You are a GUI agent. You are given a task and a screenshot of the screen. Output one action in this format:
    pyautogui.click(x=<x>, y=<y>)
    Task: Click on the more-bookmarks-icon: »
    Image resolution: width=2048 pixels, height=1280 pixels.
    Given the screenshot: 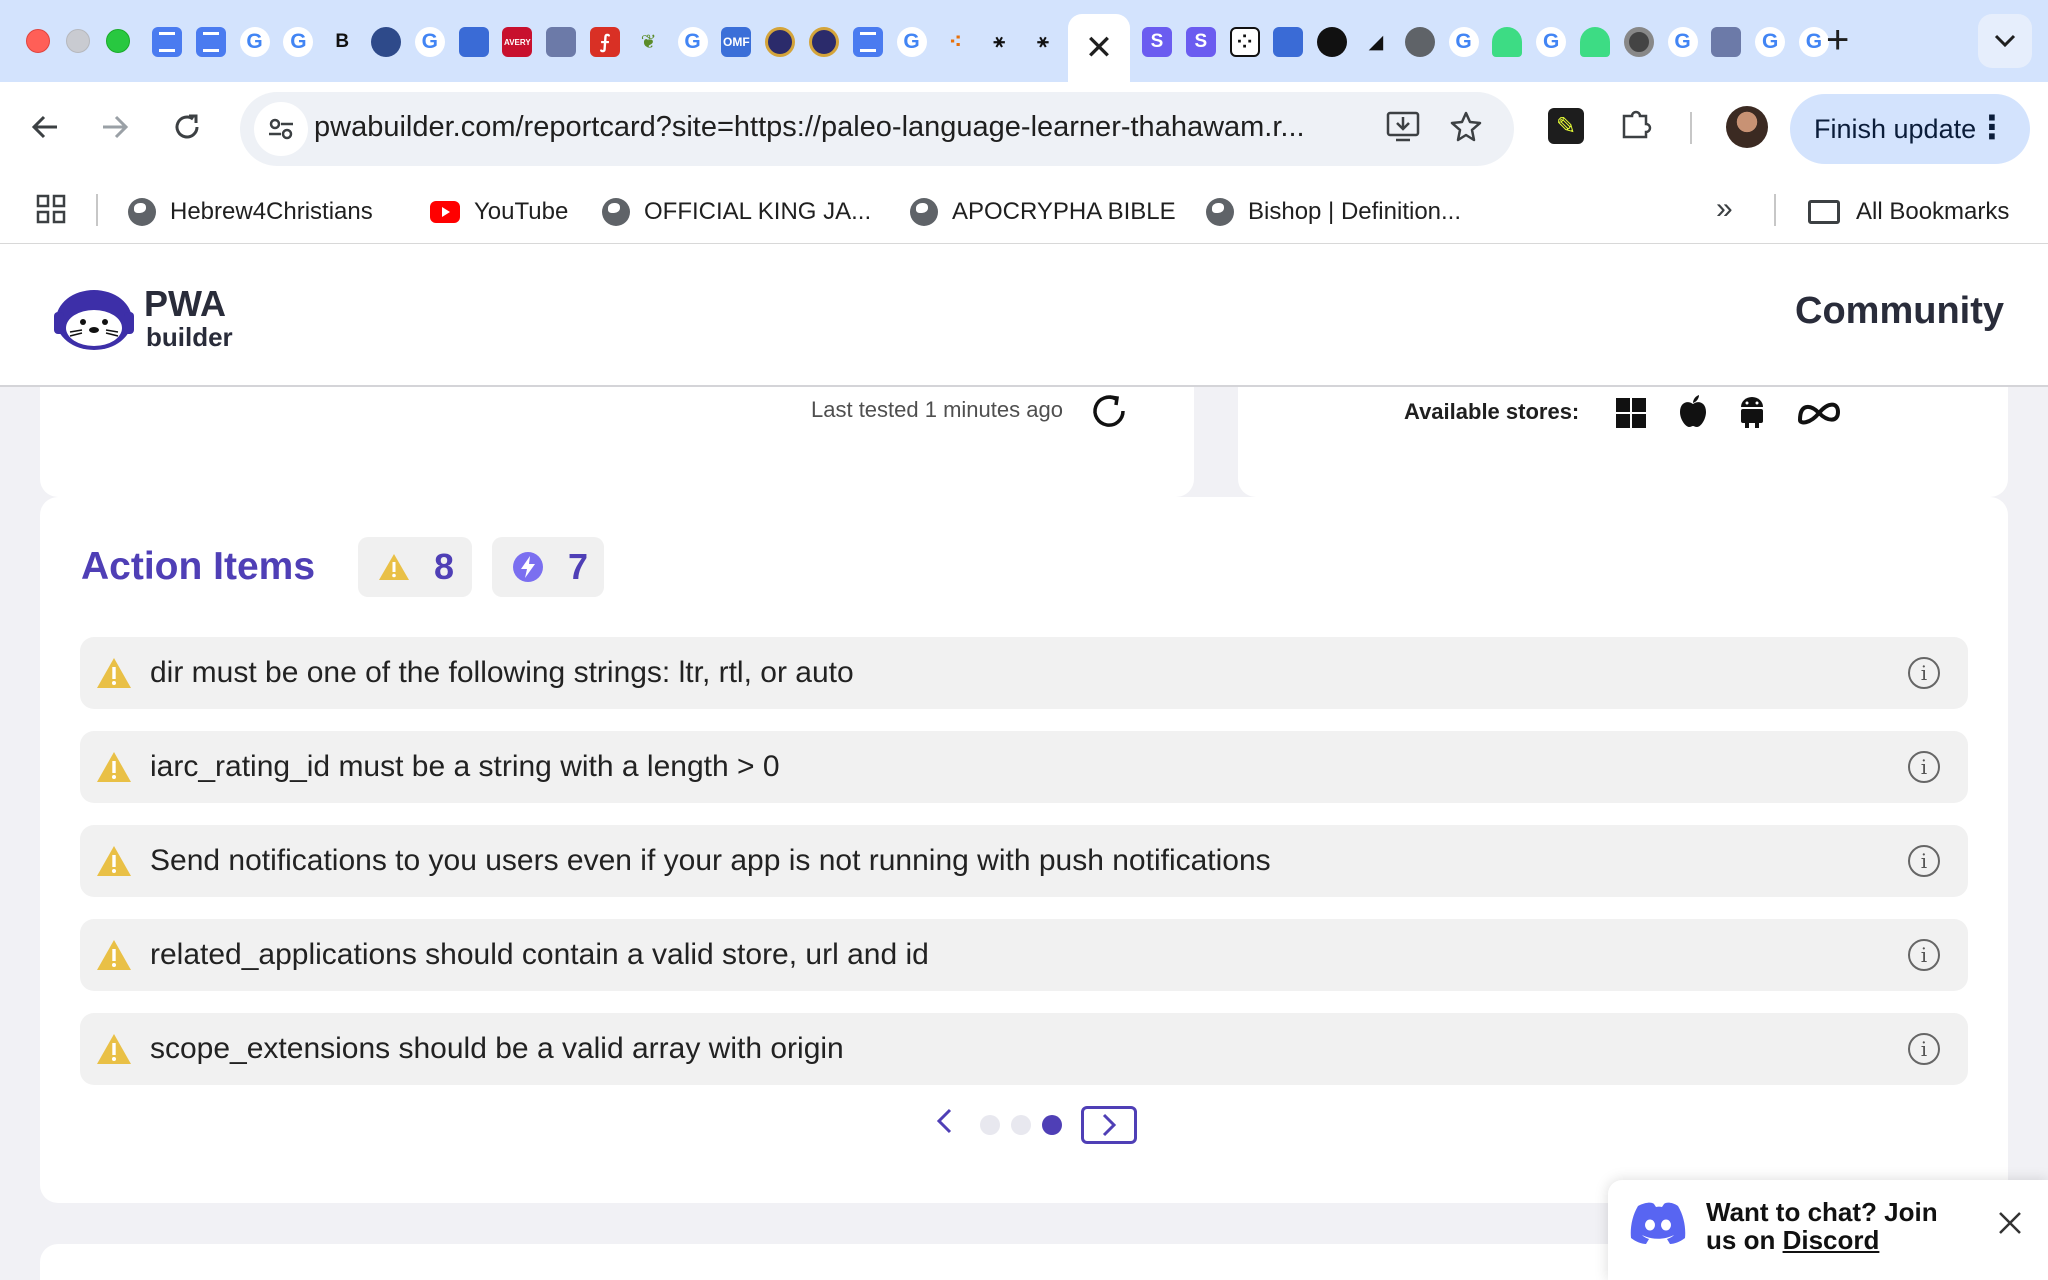 What is the action you would take?
    pyautogui.click(x=1724, y=209)
    